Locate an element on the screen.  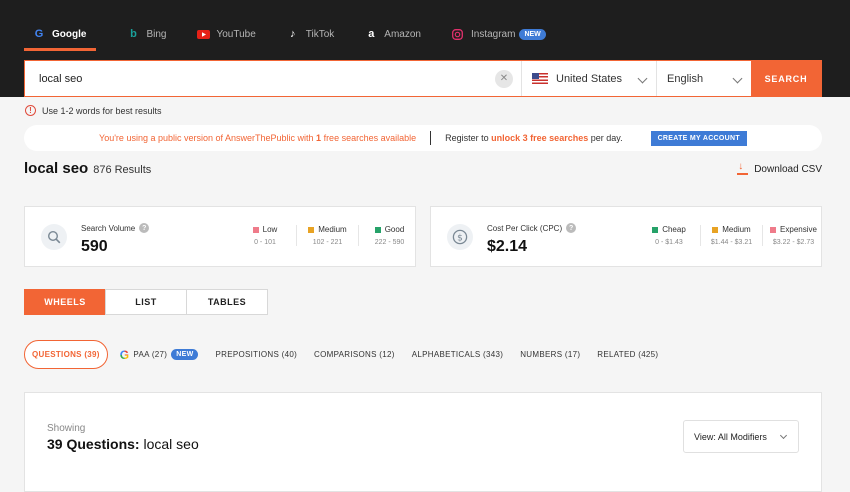
tab-tiktok: ♪ TikTok is located at coordinates (310, 34).